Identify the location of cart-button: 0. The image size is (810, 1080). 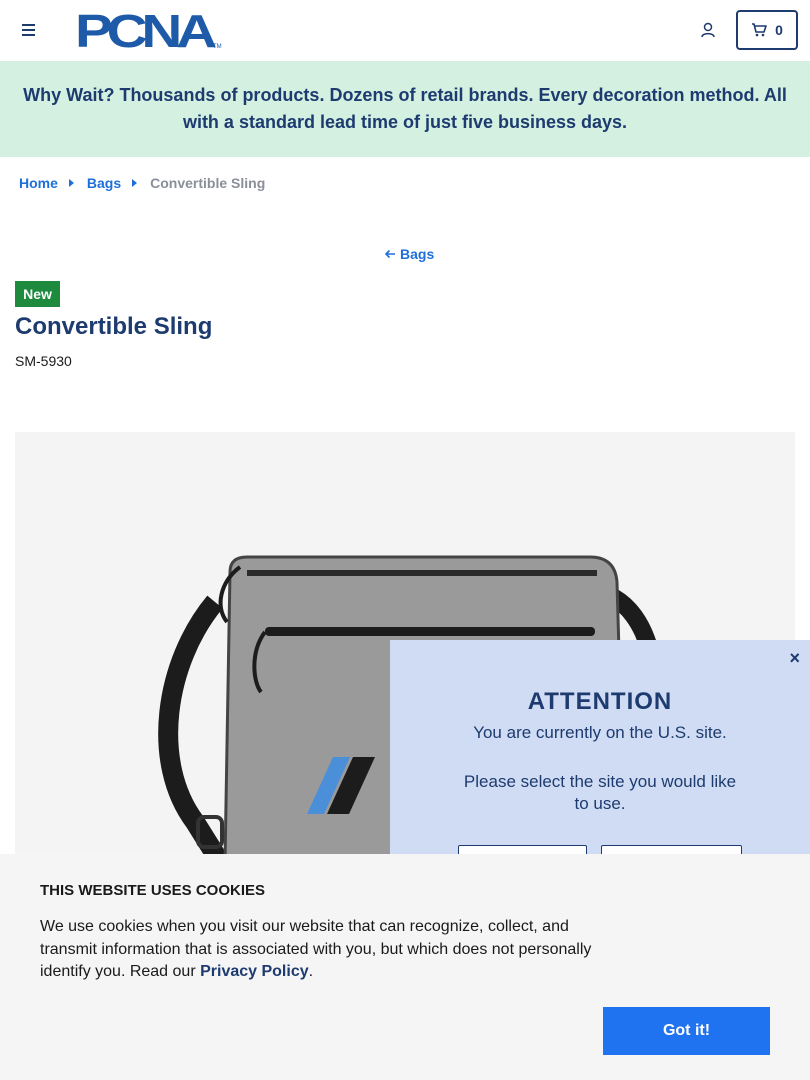
(767, 30).